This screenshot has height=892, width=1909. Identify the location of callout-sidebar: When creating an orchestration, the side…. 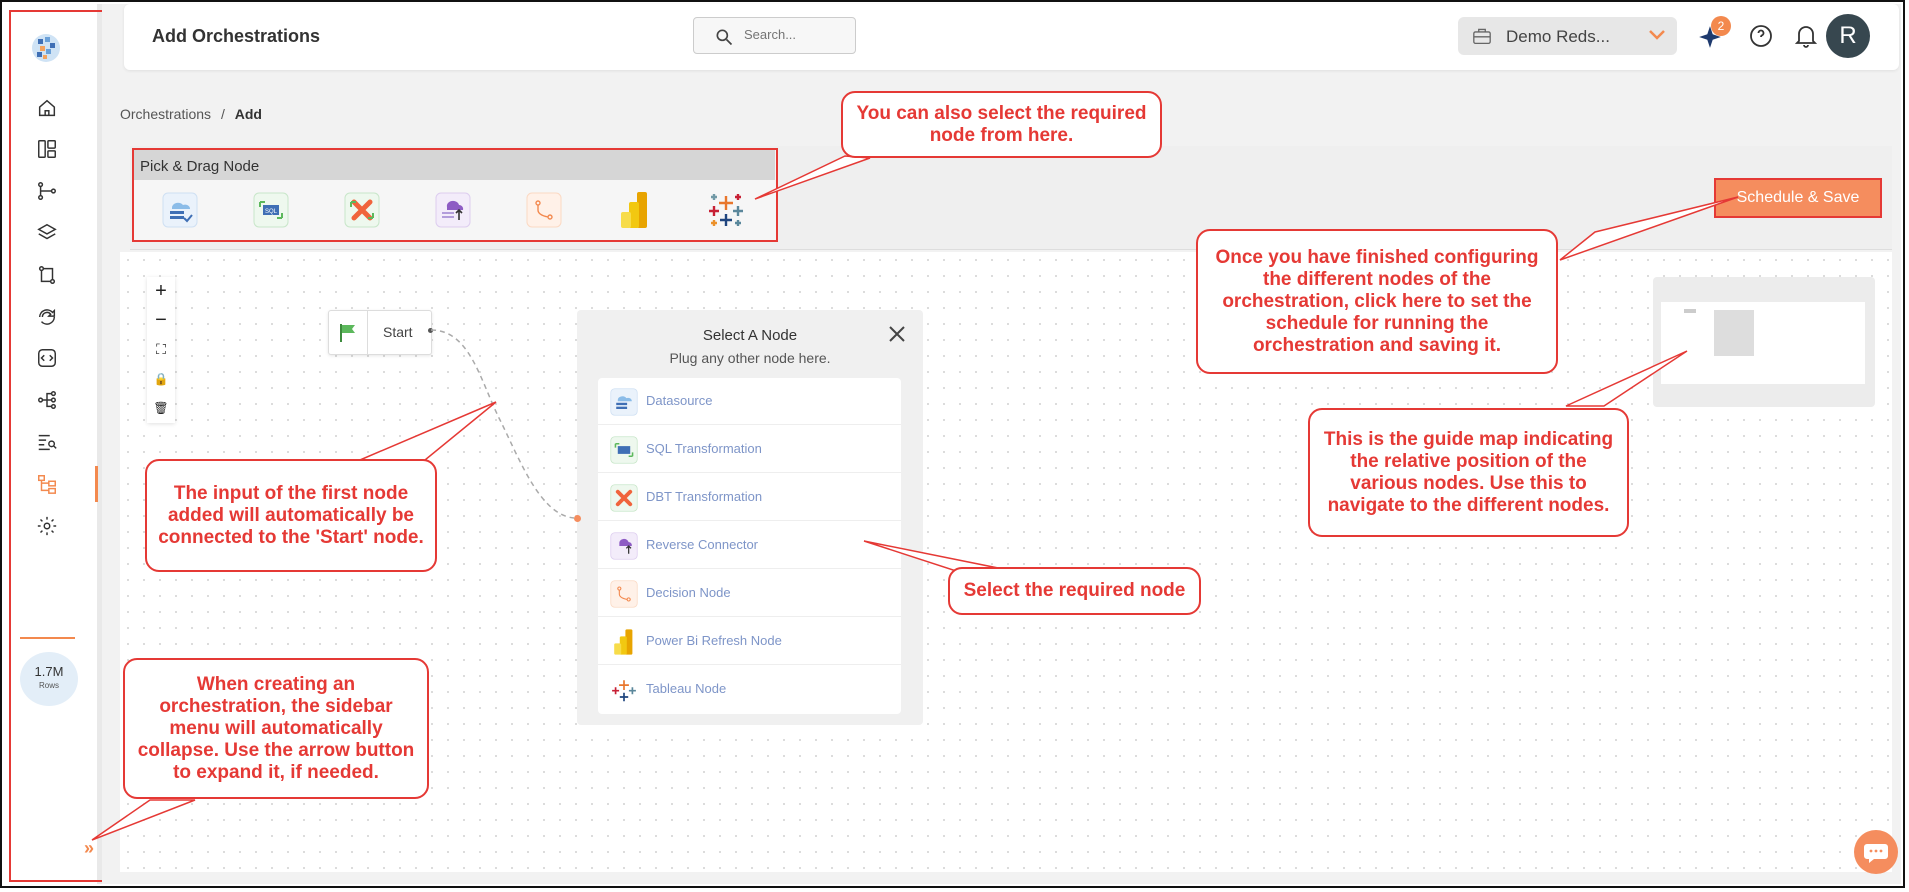
(276, 728).